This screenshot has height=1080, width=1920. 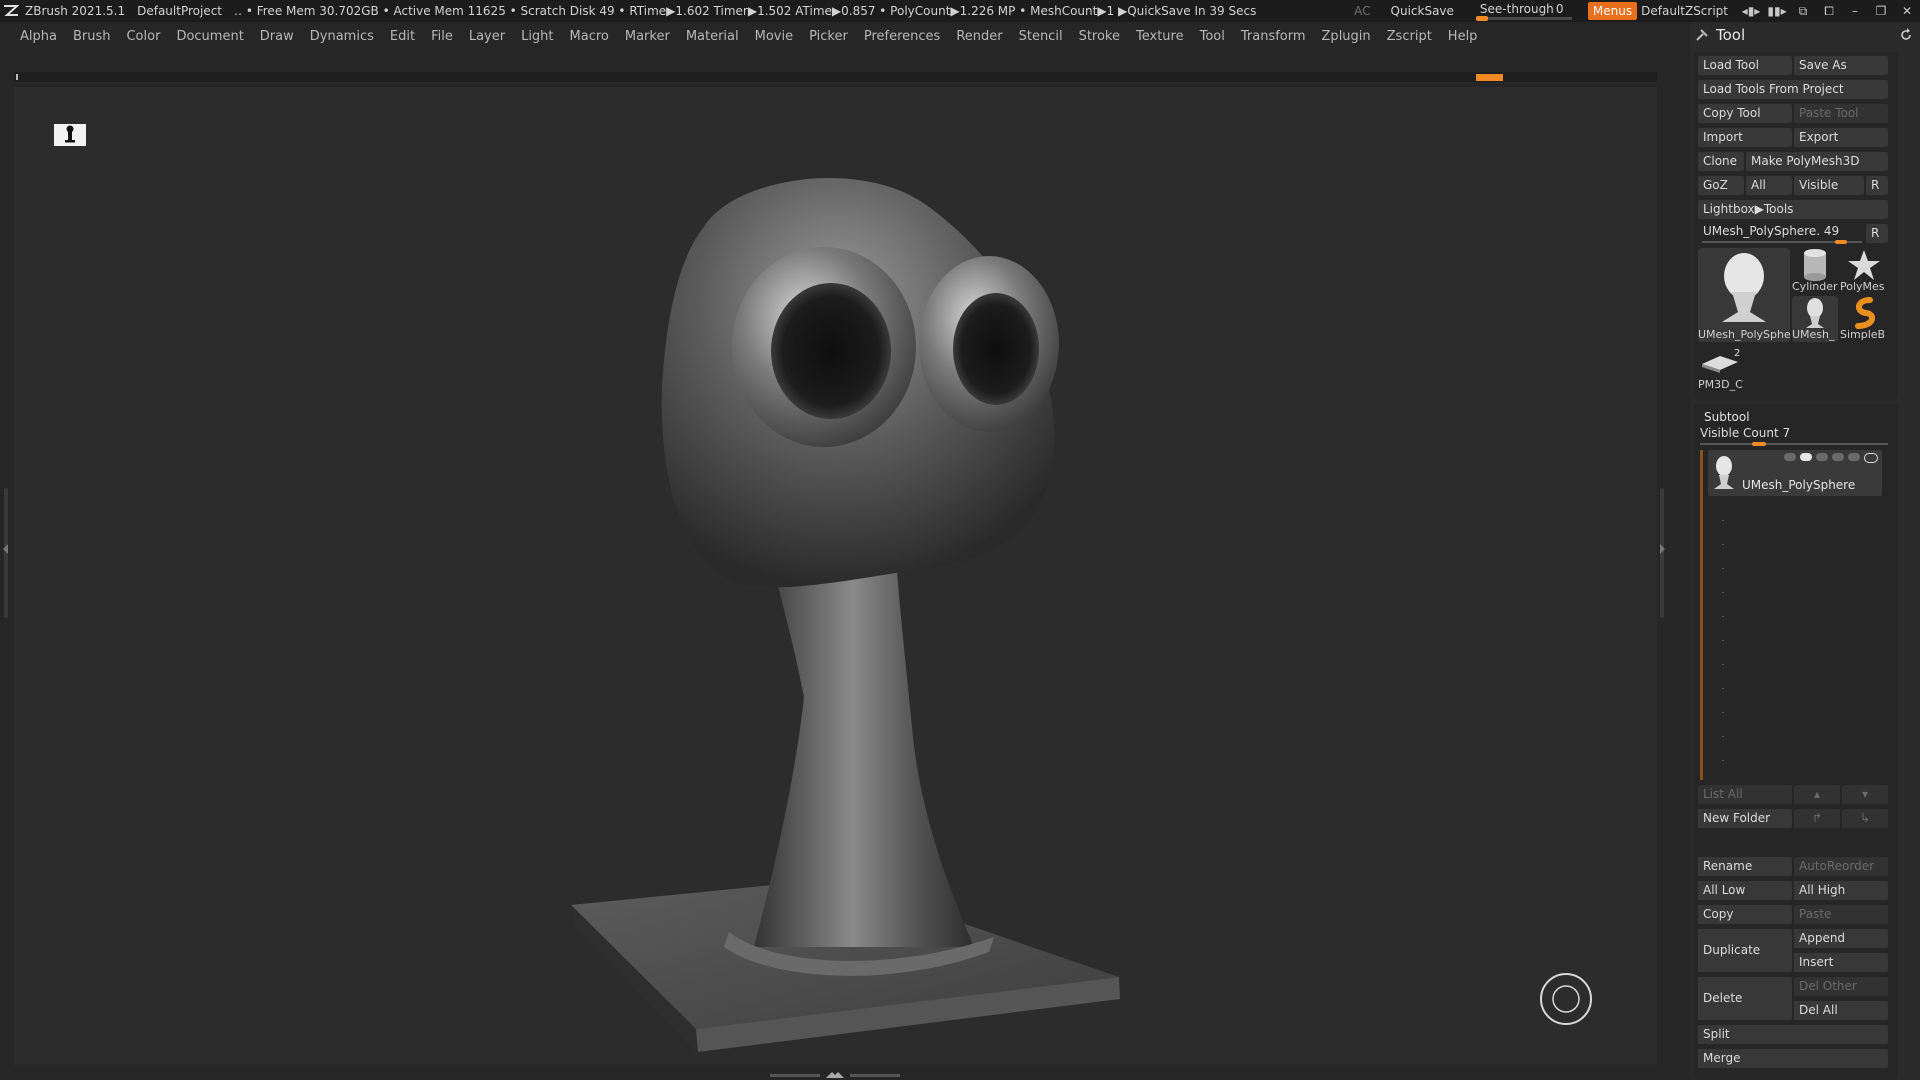 I want to click on menu-stroke: Stroke, so click(x=1099, y=36).